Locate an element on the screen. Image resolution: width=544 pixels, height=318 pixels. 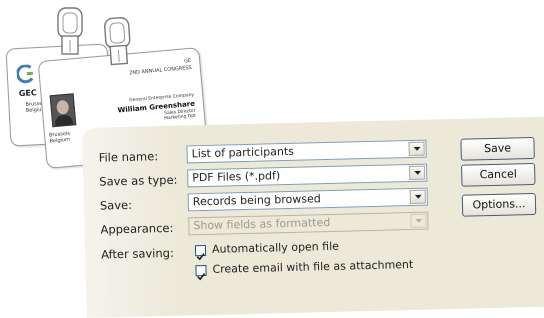
save-label: Save: is located at coordinates (116, 205).